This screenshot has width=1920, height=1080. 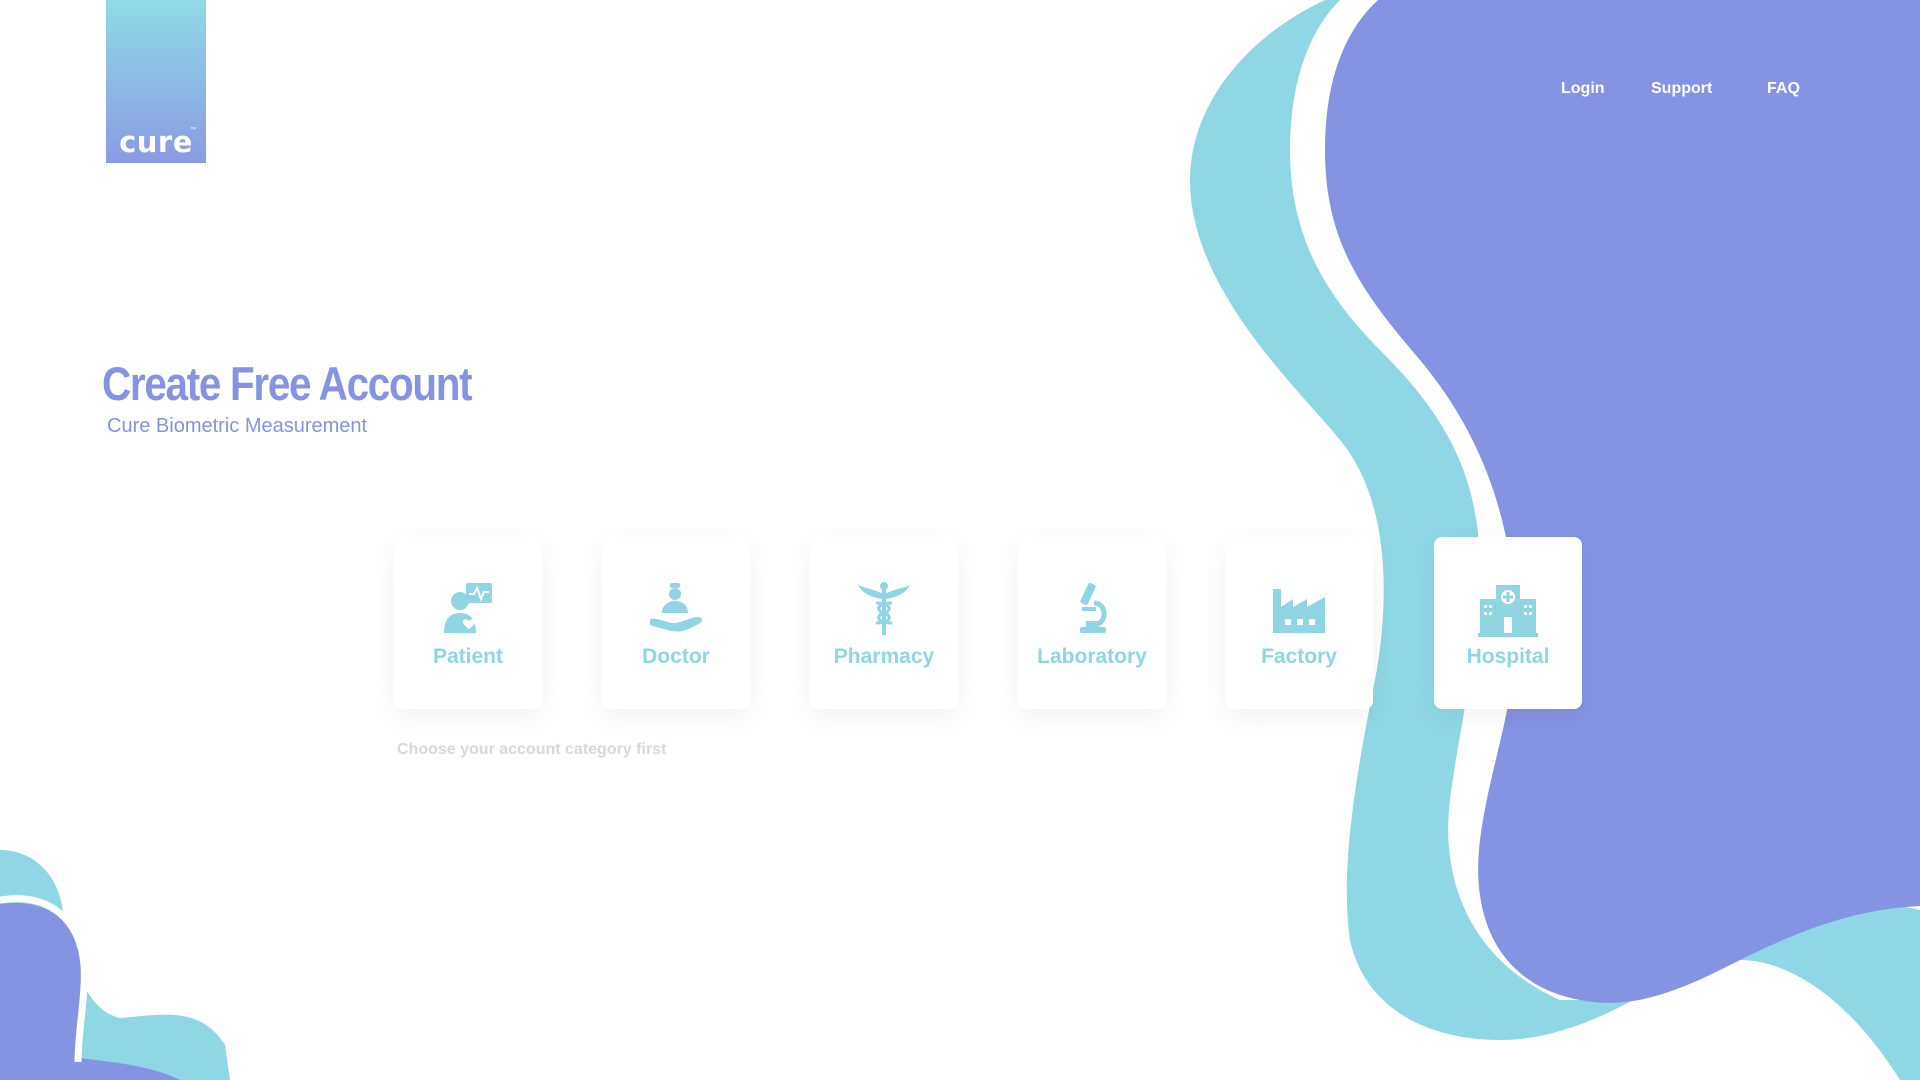 I want to click on category-card-patient: Patient, so click(x=468, y=623).